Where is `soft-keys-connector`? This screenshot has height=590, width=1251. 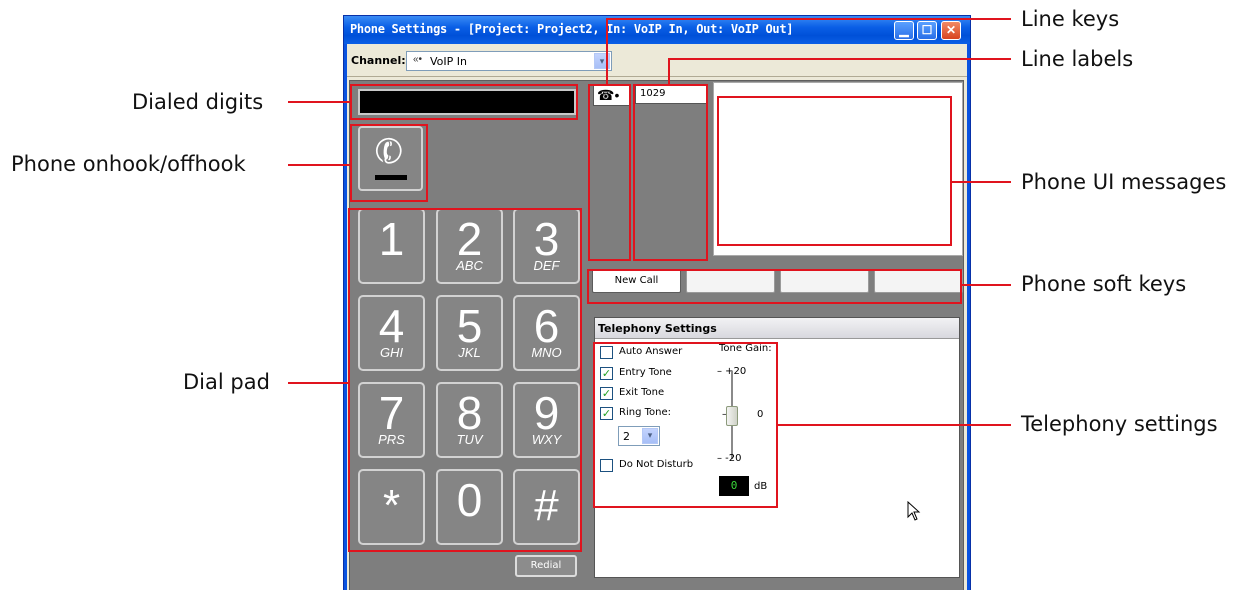
soft-keys-connector is located at coordinates (986, 285).